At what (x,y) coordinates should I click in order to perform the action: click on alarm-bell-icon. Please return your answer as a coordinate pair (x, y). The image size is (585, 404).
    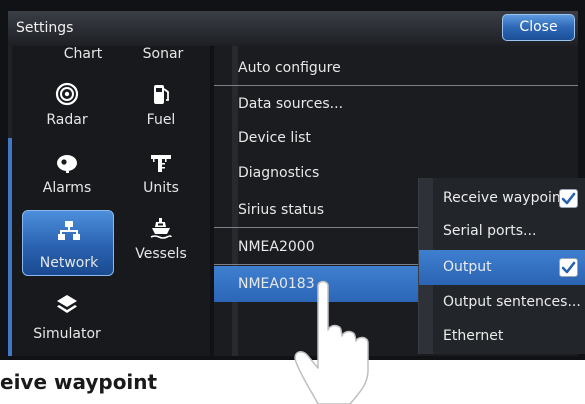
    Looking at the image, I should click on (67, 164).